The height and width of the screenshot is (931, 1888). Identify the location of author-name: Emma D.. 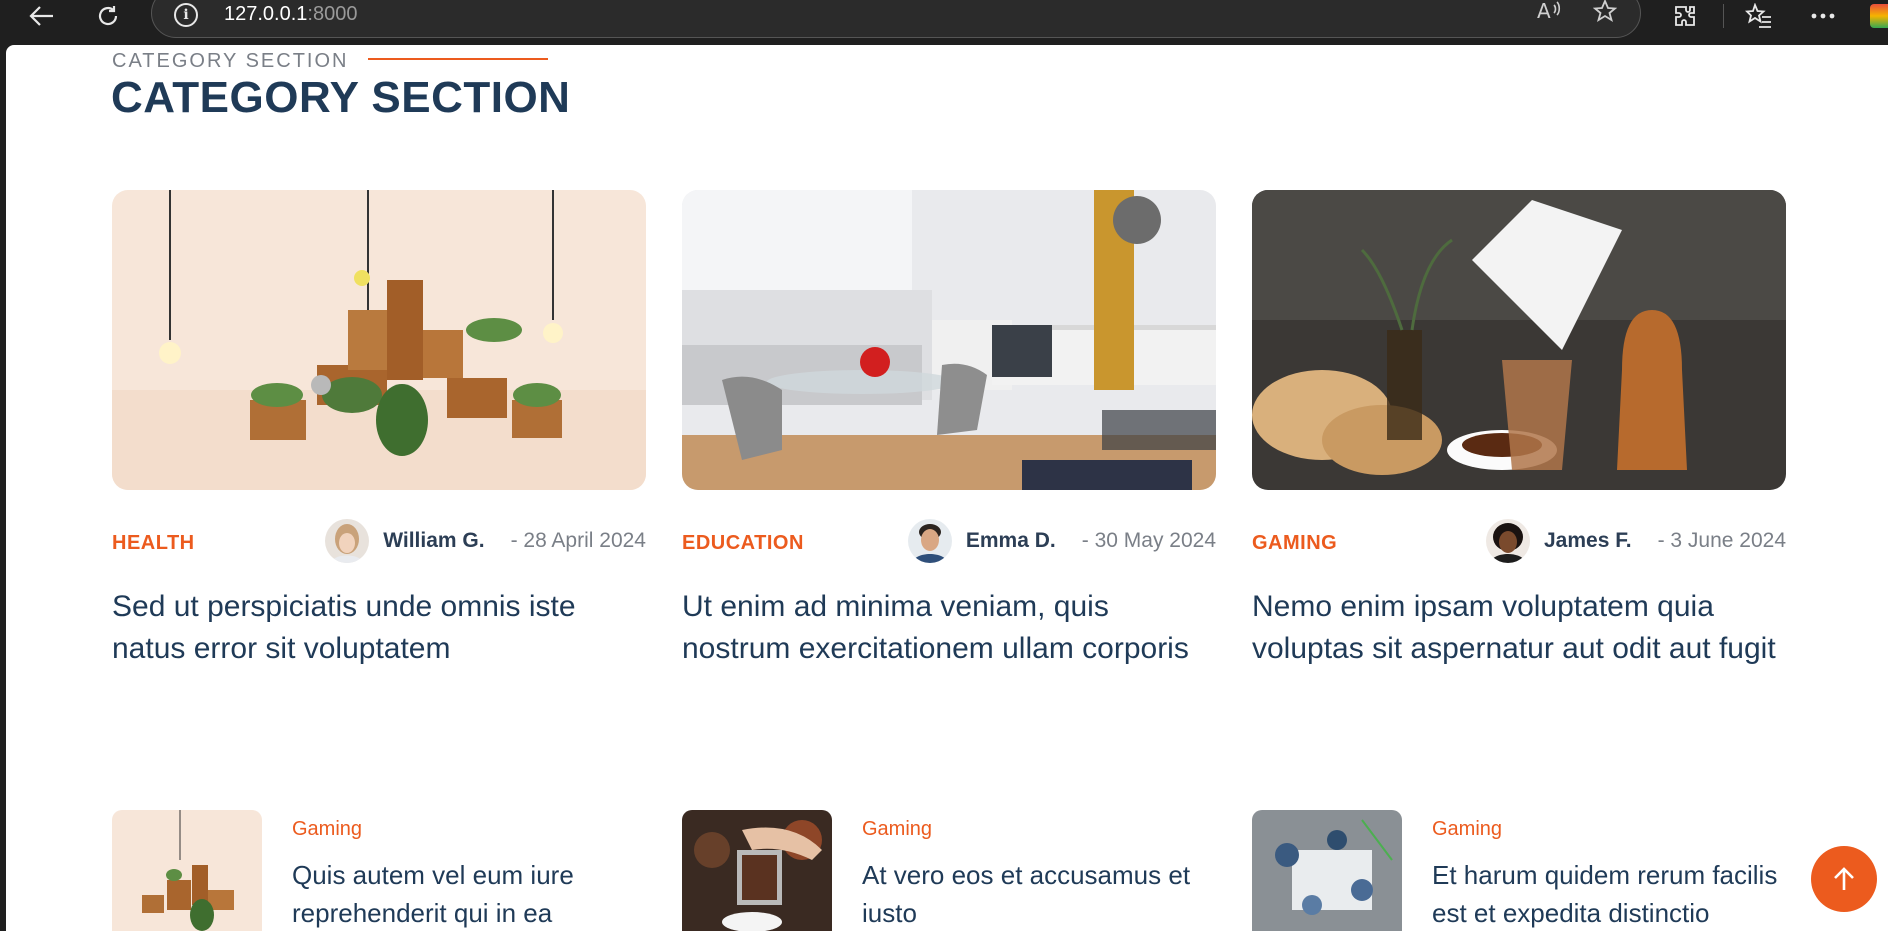
(1011, 541).